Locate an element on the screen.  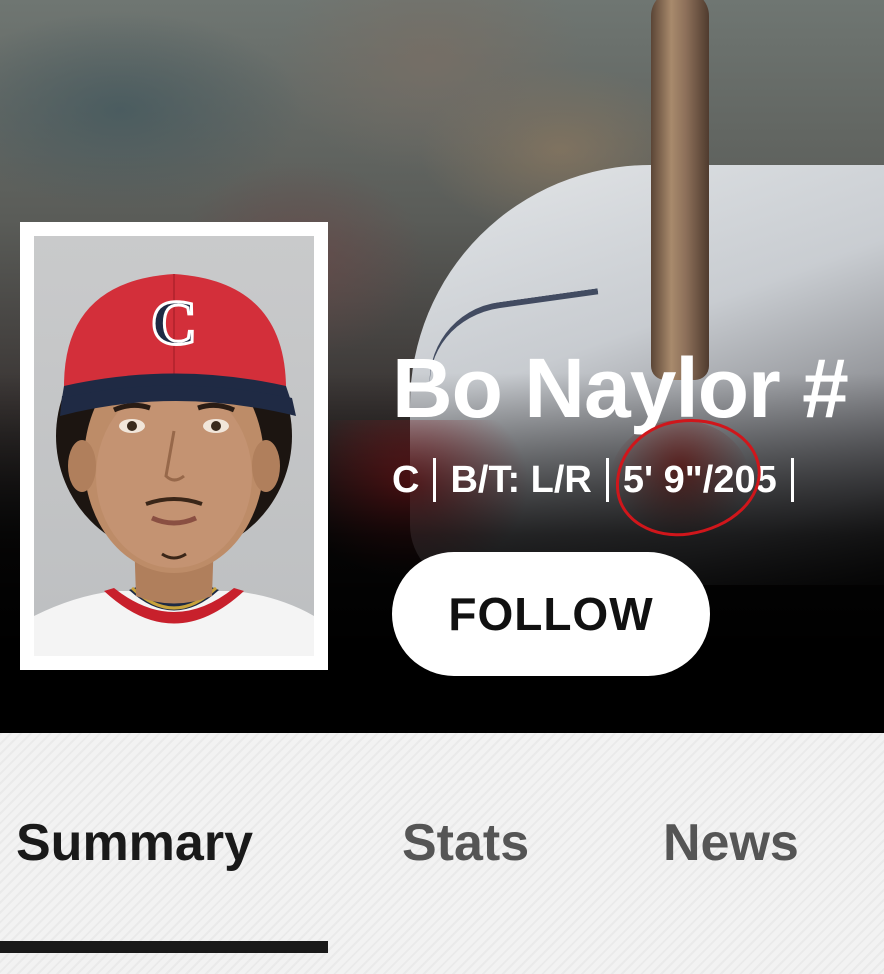
active-tab-indicator is located at coordinates (164, 947).